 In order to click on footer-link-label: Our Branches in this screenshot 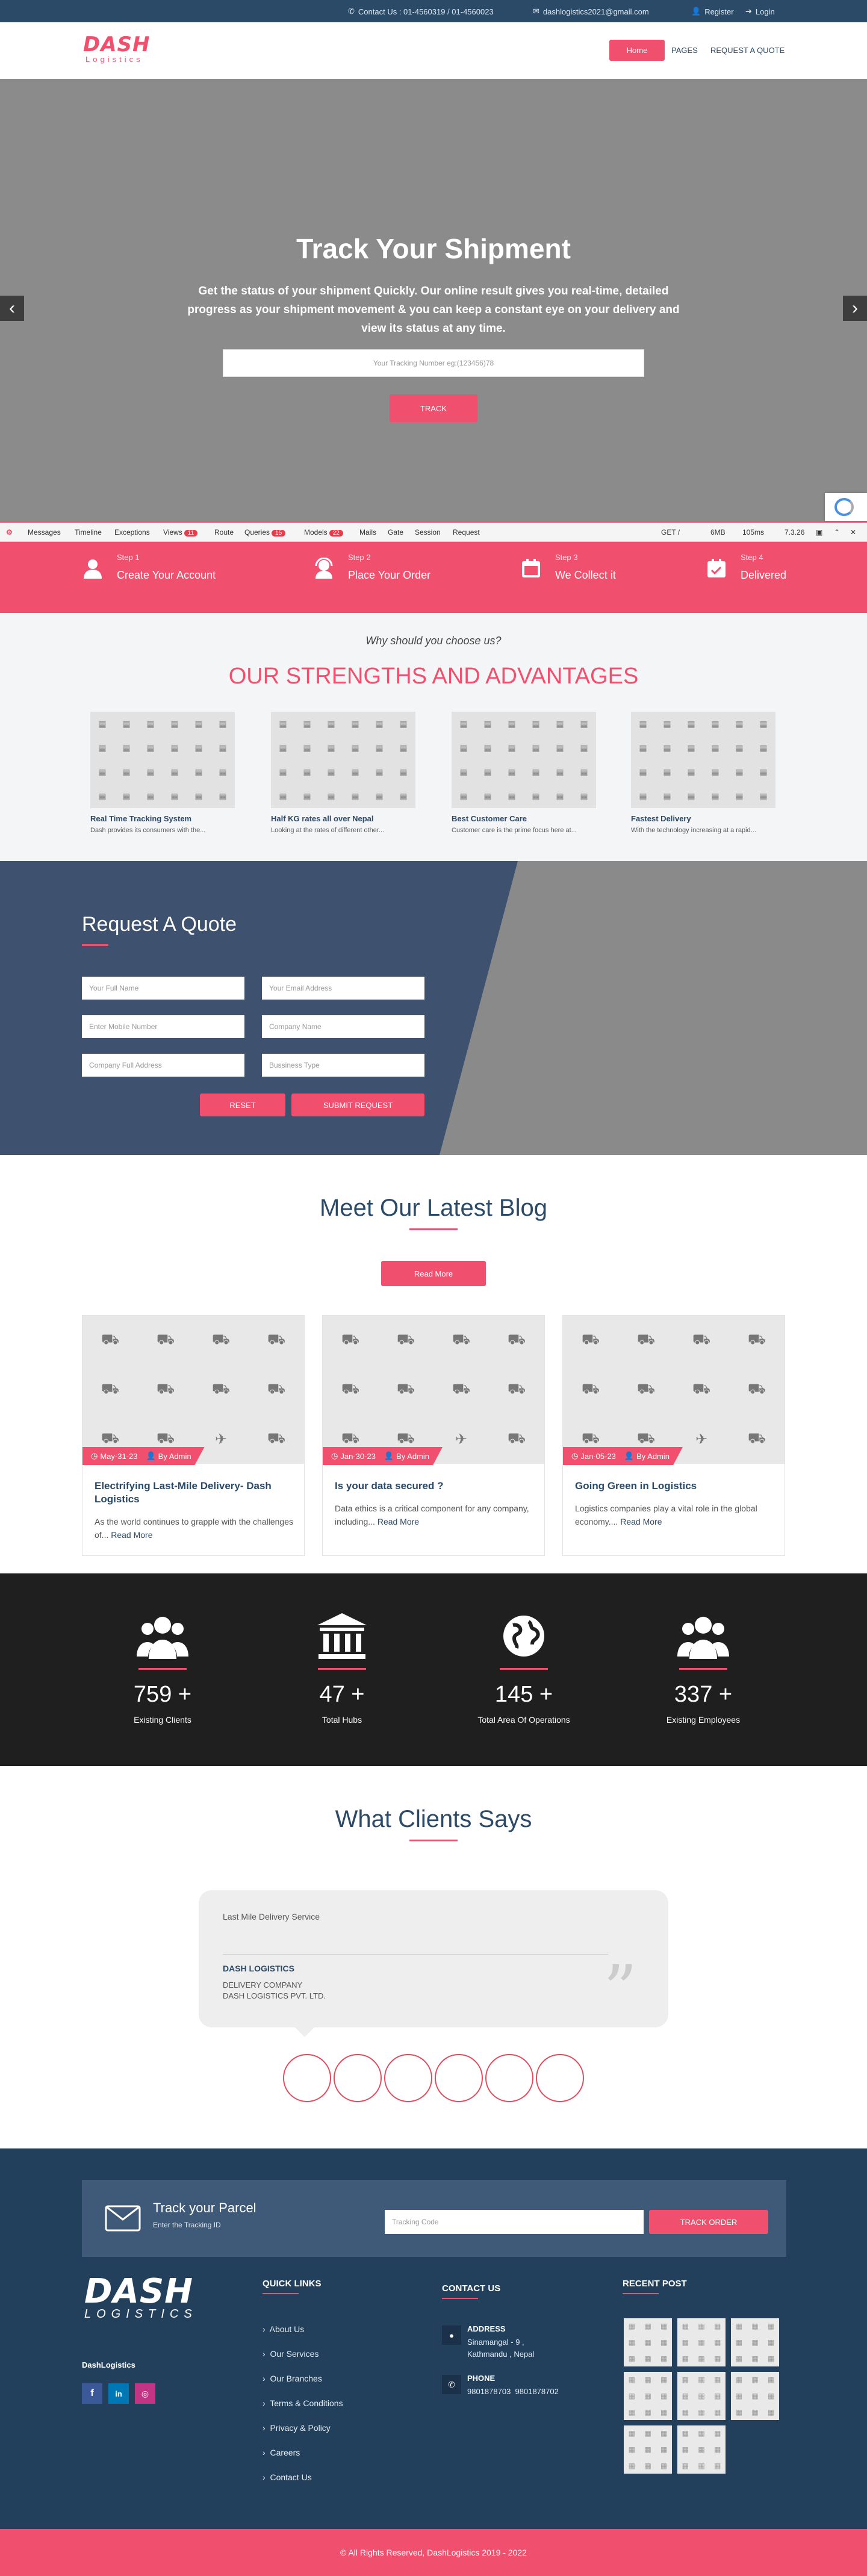, I will do `click(296, 2379)`.